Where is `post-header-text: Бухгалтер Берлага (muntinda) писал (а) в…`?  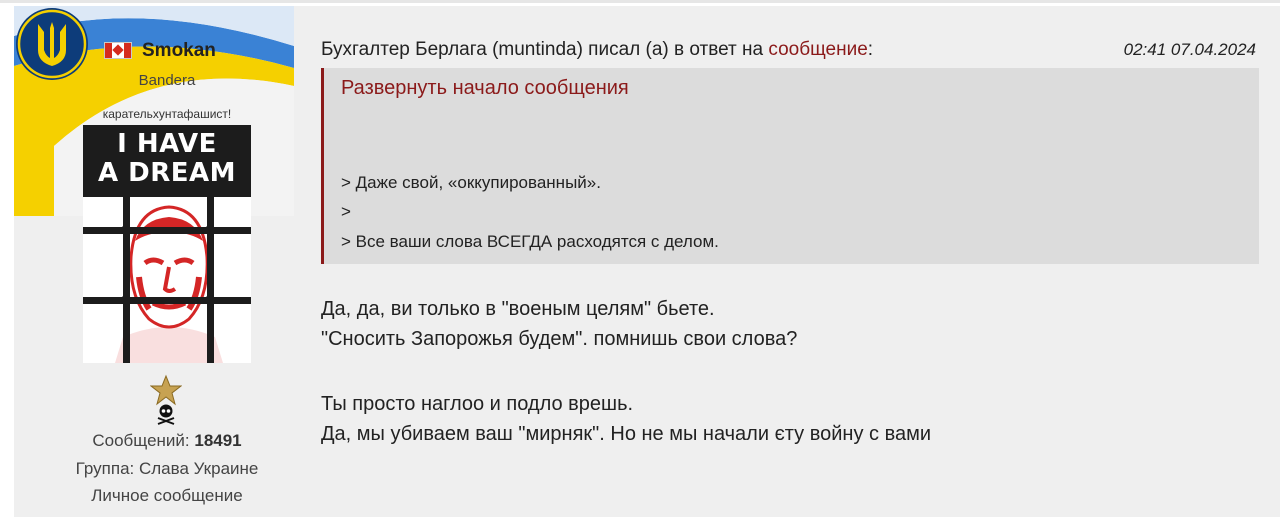
post-header-text: Бухгалтер Берлага (muntinda) писал (а) в… is located at coordinates (545, 49).